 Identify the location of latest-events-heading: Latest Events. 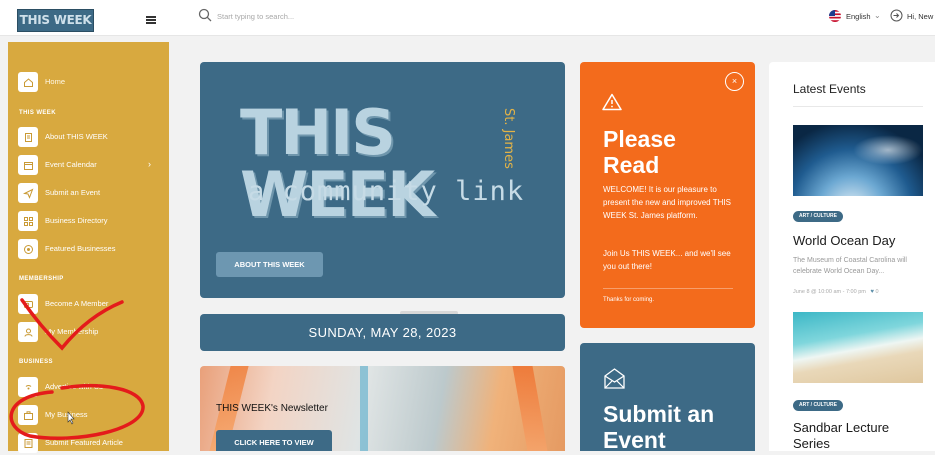
(829, 89).